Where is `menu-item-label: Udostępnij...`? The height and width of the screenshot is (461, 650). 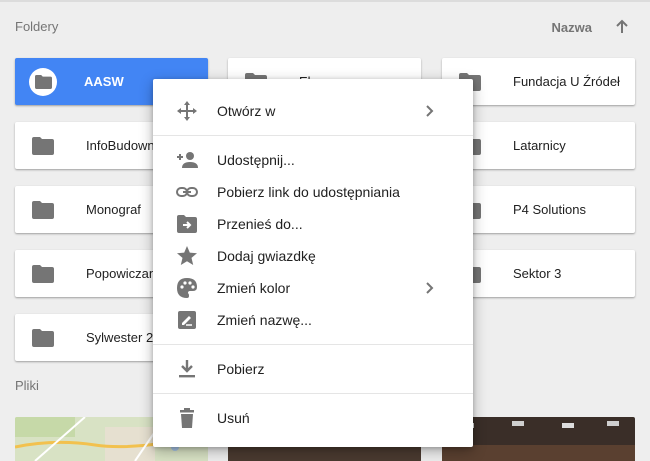
menu-item-label: Udostępnij... is located at coordinates (256, 160).